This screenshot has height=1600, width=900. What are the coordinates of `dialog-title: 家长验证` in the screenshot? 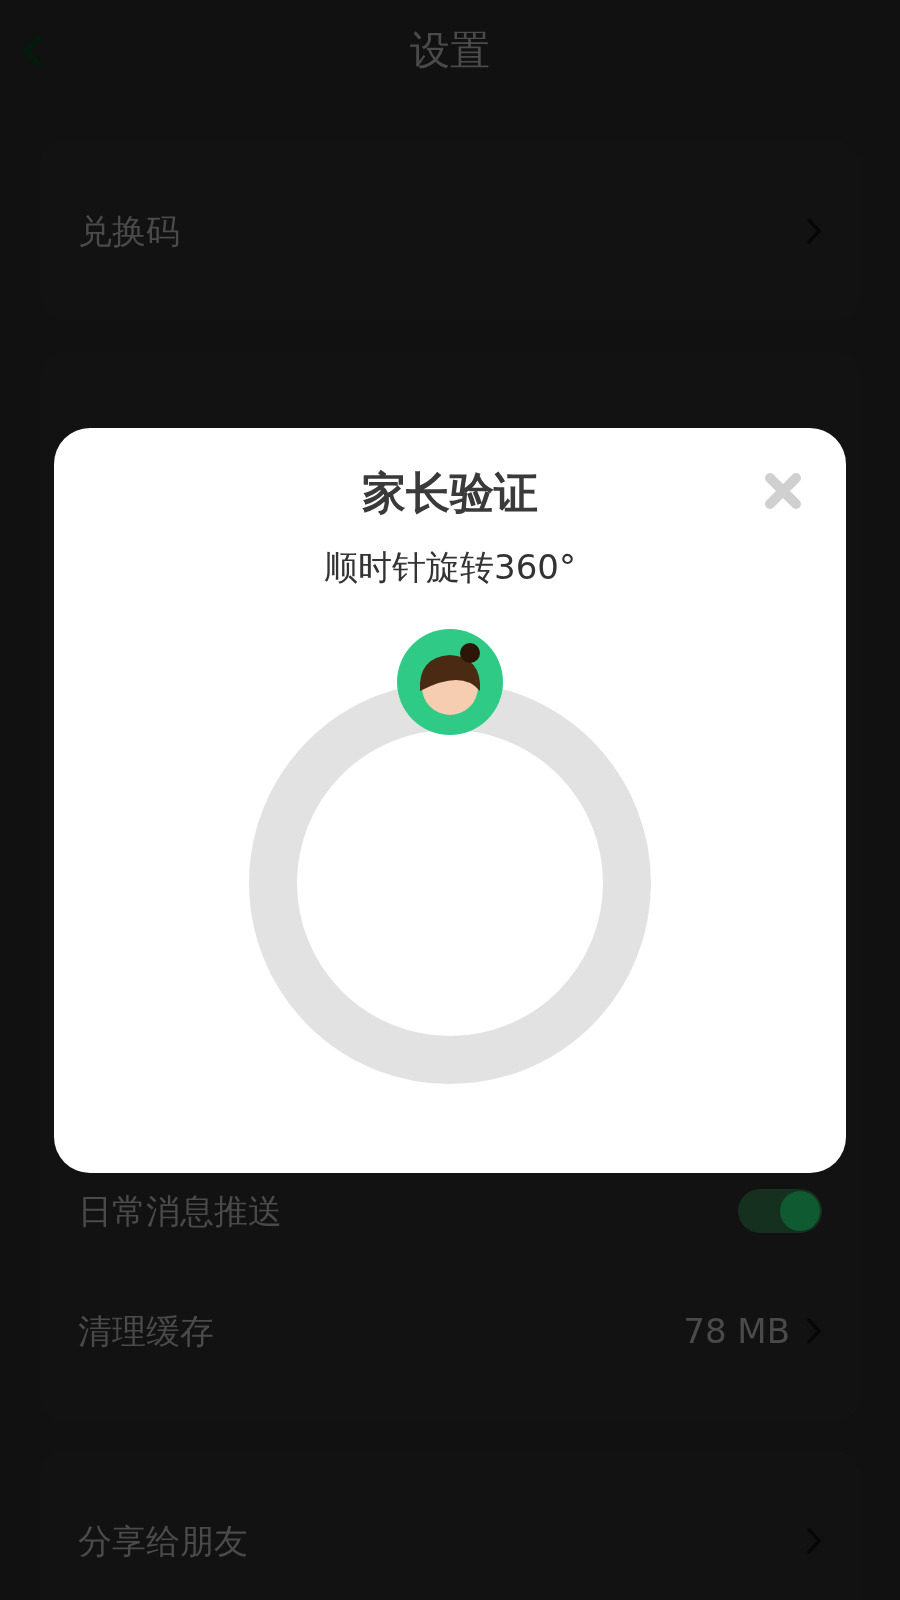 It's located at (450, 493).